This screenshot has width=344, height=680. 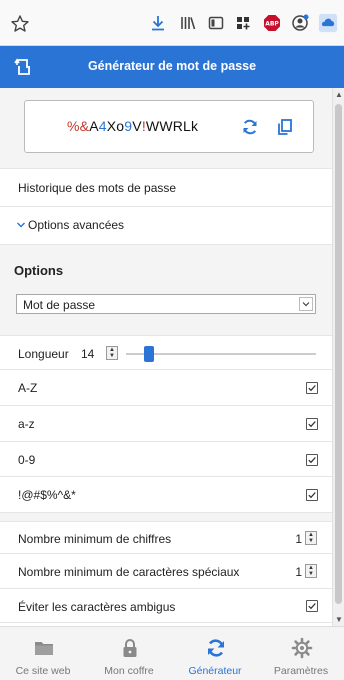 I want to click on avoid-ambiguous-row: Éviter les caractères ambigus, so click(x=166, y=606).